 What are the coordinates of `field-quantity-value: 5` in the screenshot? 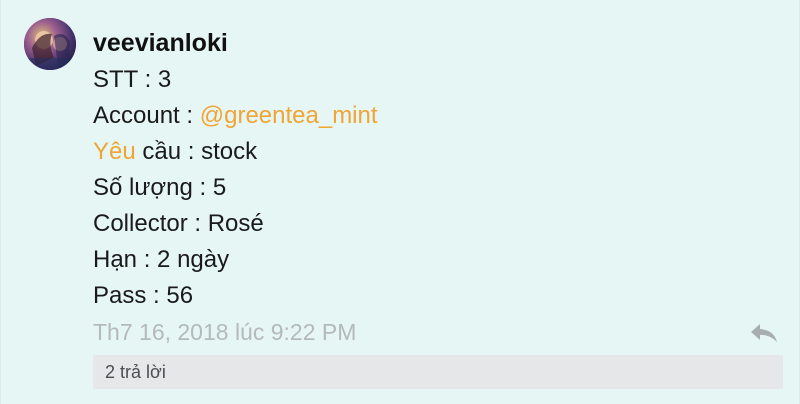 It's located at (219, 187).